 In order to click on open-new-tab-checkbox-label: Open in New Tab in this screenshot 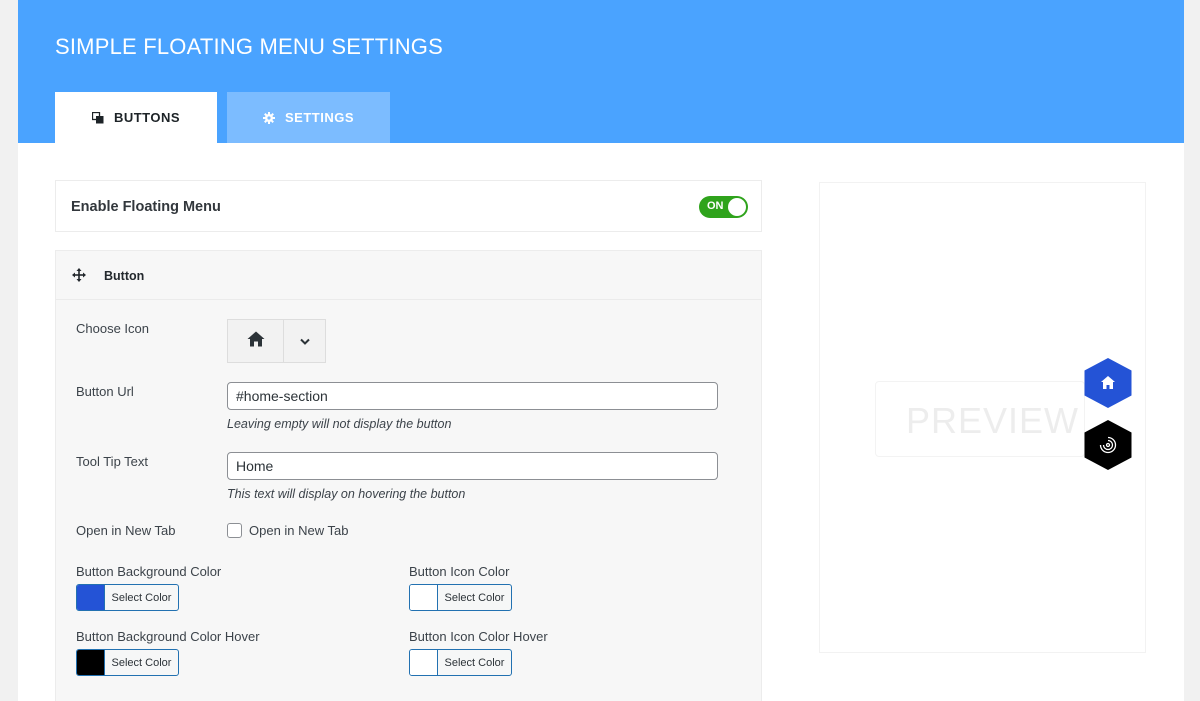, I will do `click(299, 530)`.